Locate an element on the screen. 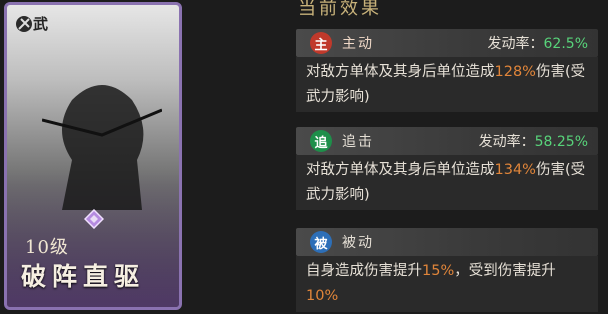 The height and width of the screenshot is (314, 608). effect-type: 被动 is located at coordinates (358, 243).